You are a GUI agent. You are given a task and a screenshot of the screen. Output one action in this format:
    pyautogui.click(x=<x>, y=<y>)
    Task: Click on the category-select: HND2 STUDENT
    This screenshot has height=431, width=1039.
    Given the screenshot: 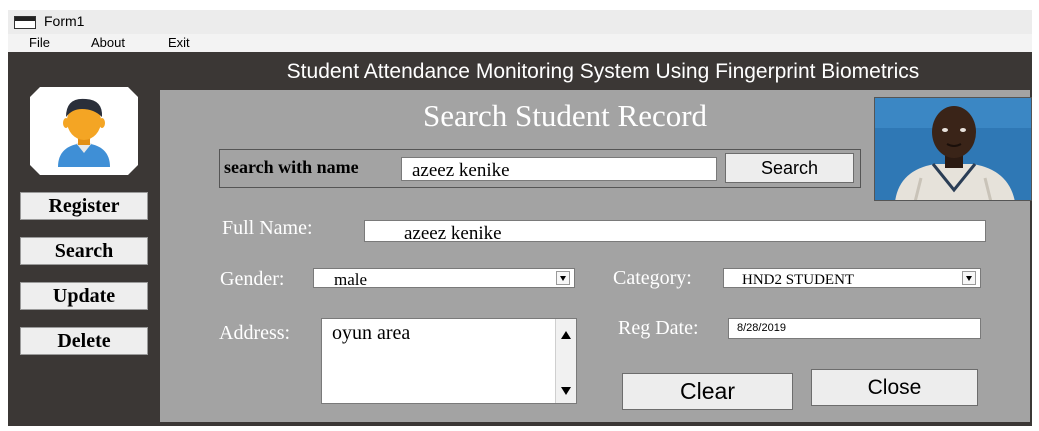 What is the action you would take?
    pyautogui.click(x=852, y=278)
    